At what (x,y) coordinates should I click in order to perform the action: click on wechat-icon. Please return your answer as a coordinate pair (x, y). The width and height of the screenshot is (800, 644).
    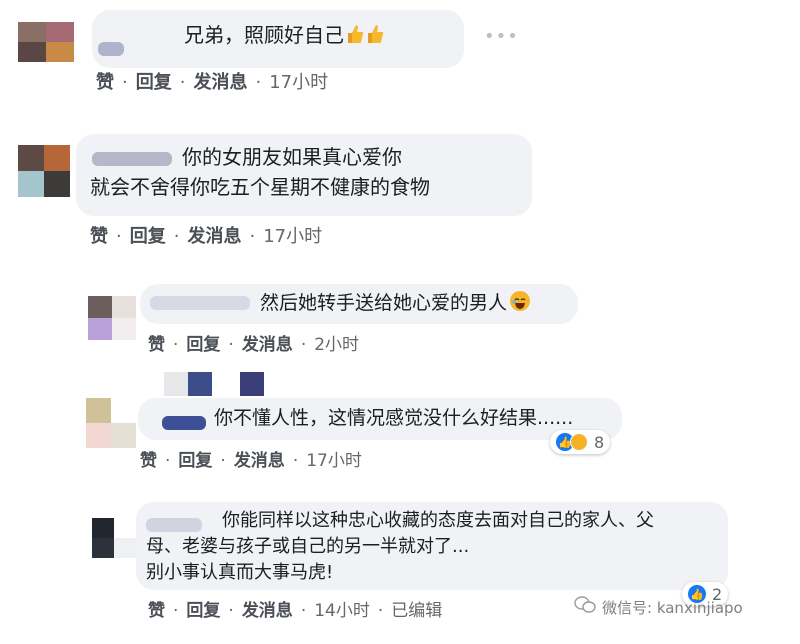
    Looking at the image, I should click on (585, 607).